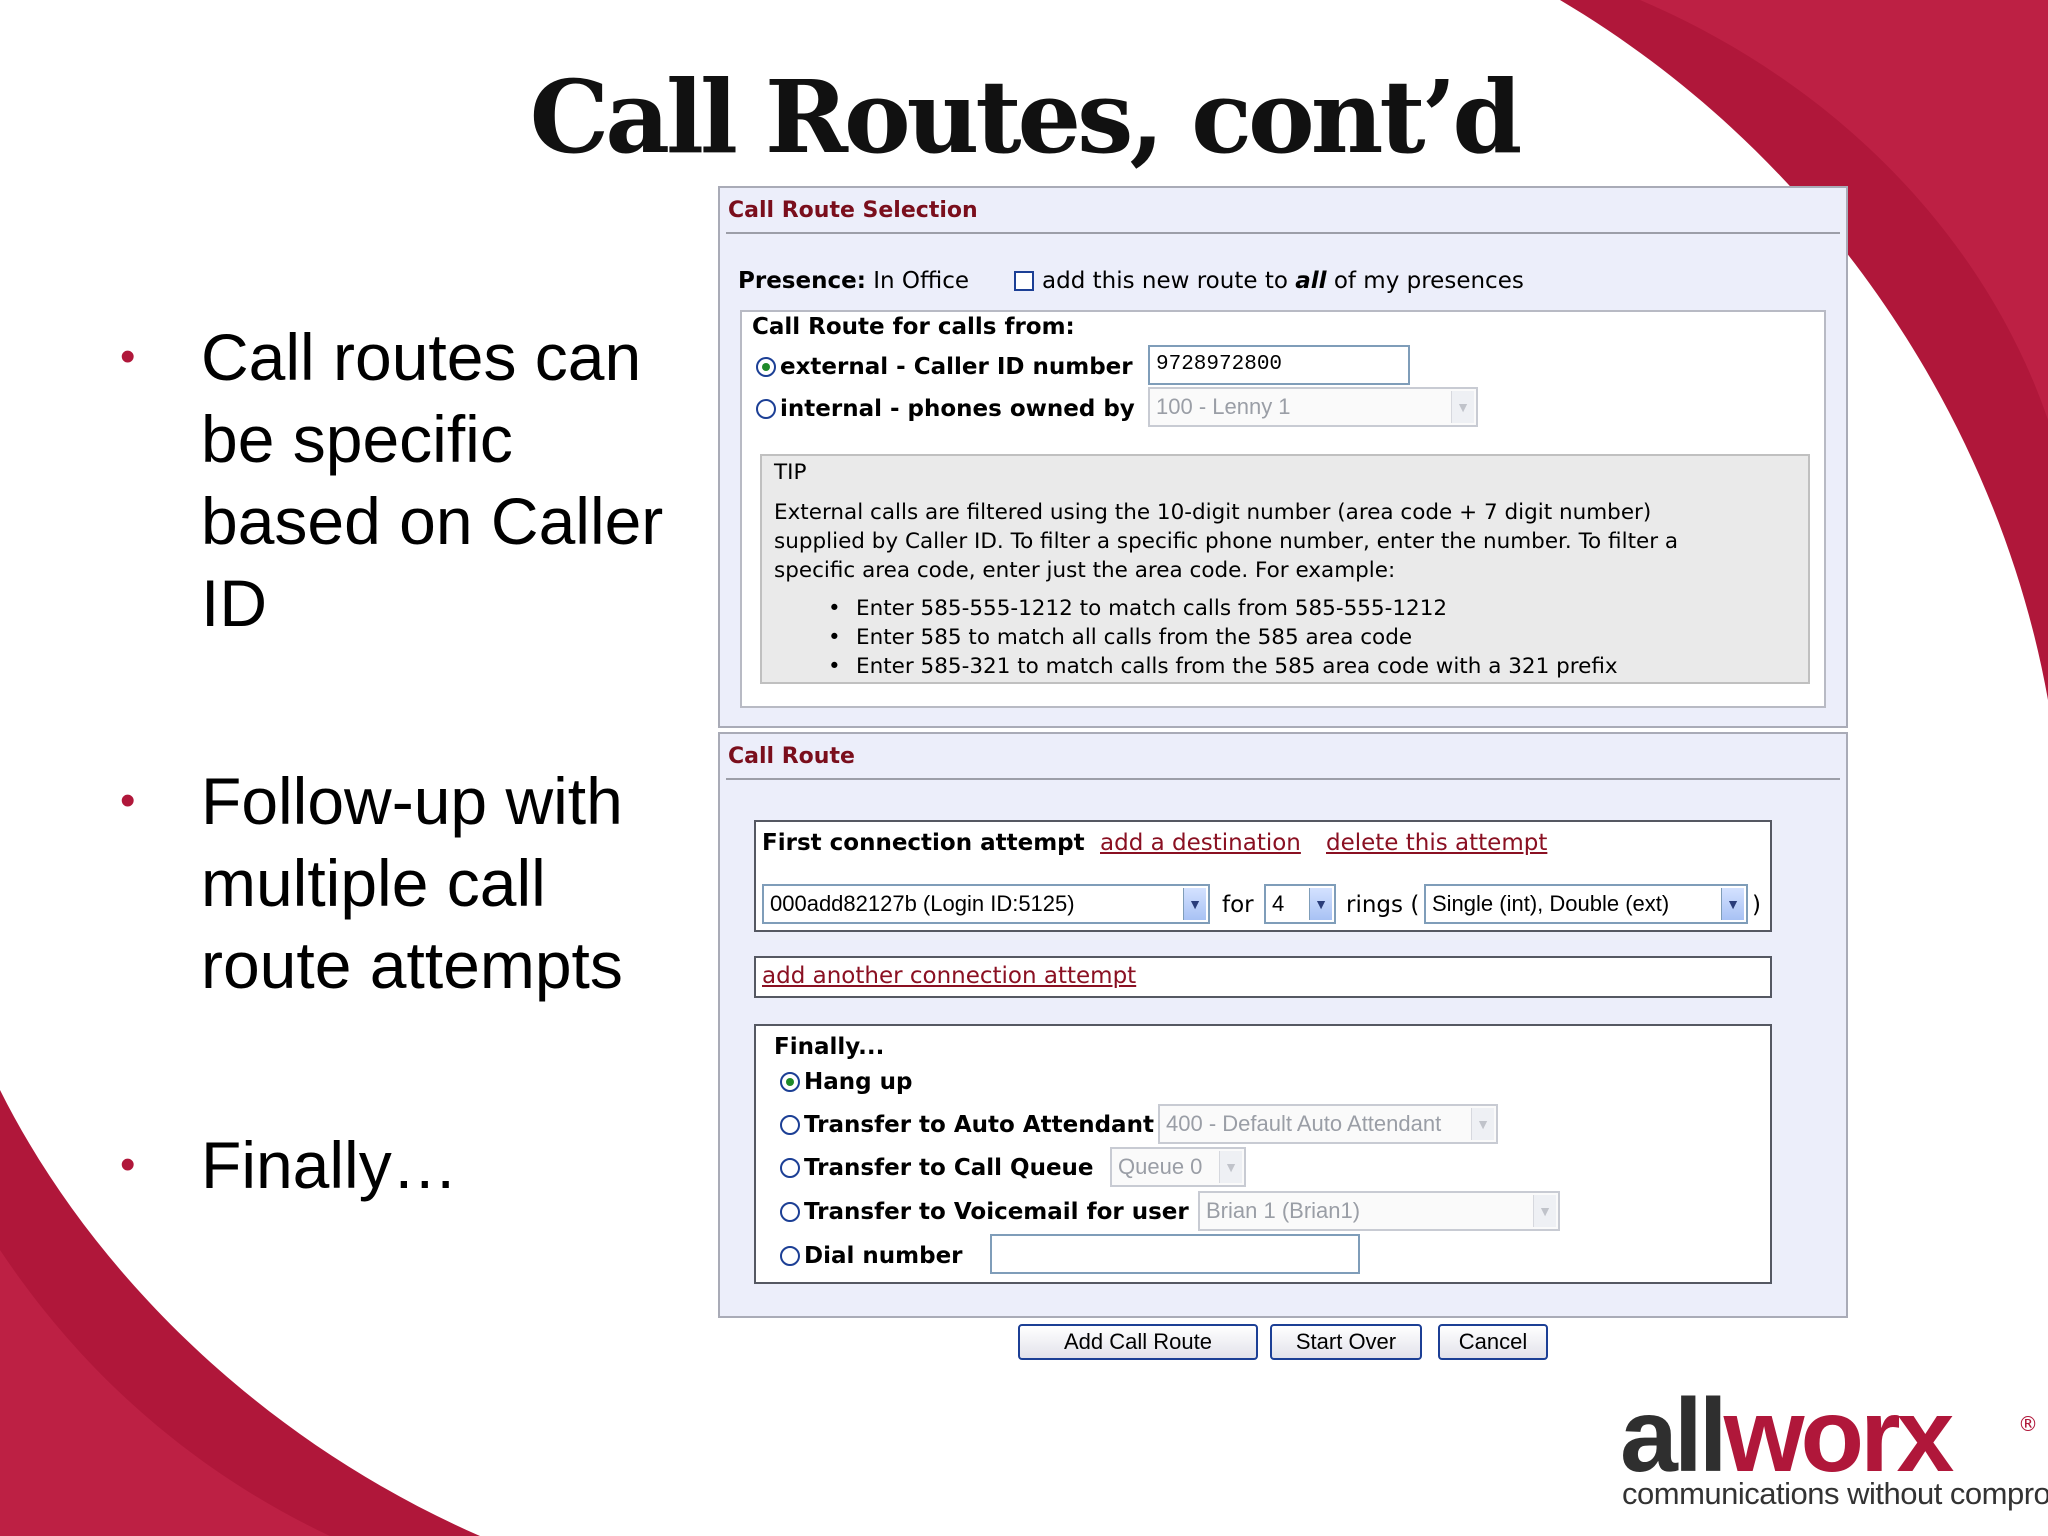 The image size is (2048, 1536). Describe the element at coordinates (883, 1256) in the screenshot. I see `dial-number-label: Dial number` at that location.